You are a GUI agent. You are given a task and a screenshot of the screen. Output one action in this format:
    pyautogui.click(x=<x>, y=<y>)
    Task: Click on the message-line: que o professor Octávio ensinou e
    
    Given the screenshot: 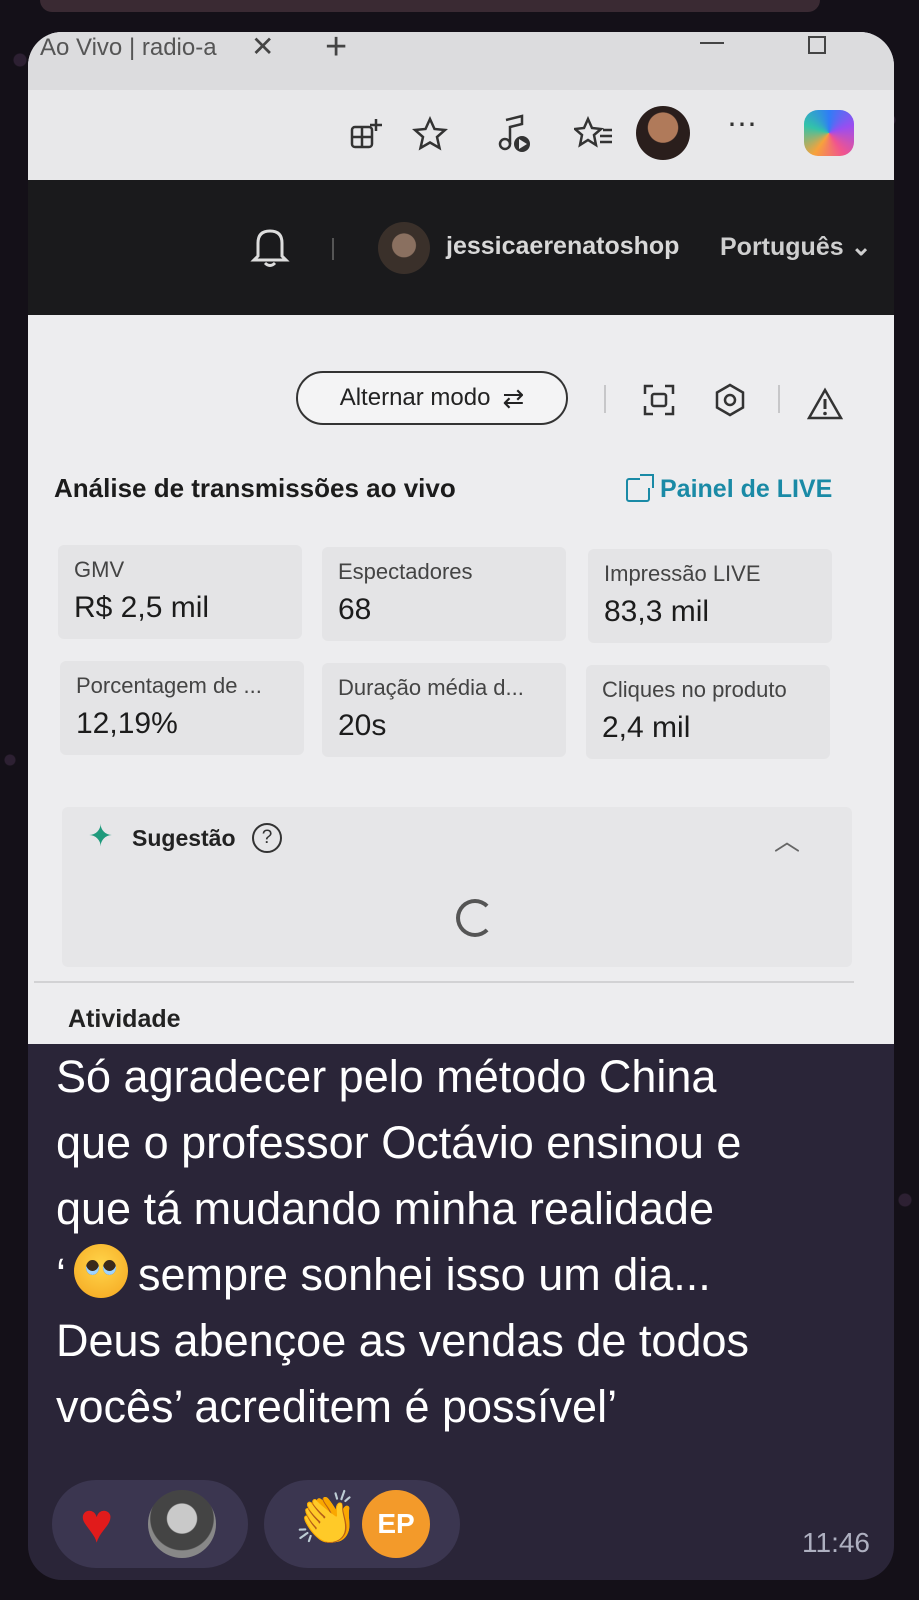 What is the action you would take?
    pyautogui.click(x=399, y=1142)
    